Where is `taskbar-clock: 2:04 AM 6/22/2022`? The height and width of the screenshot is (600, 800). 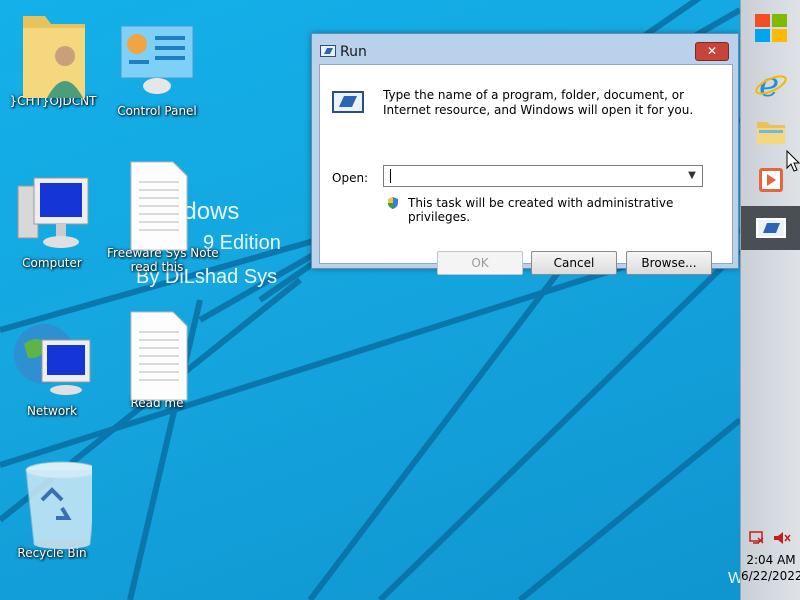 taskbar-clock: 2:04 AM 6/22/2022 is located at coordinates (770, 568).